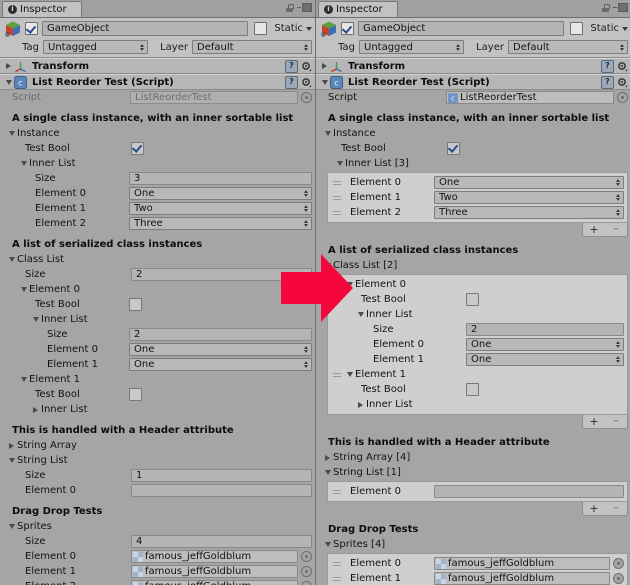 The image size is (630, 585). Describe the element at coordinates (473, 544) in the screenshot. I see `sprites-foldout-row: Sprites [4]` at that location.